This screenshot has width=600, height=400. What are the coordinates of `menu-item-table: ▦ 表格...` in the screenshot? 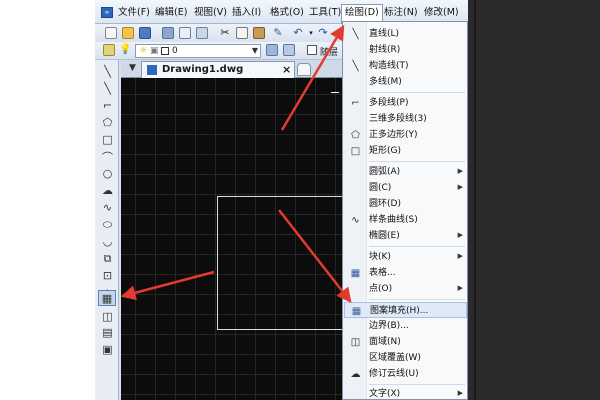 It's located at (405, 273).